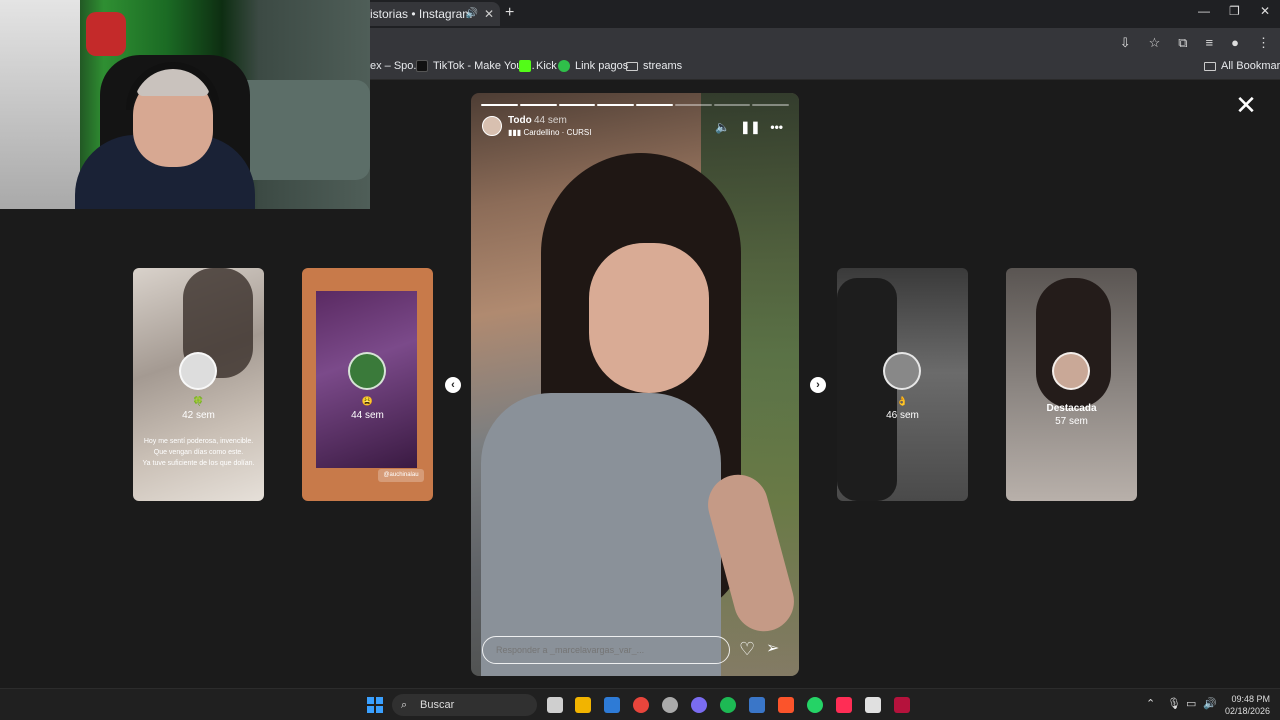 The image size is (1280, 720). I want to click on all-bookmarks: All Bookmarks, so click(1242, 66).